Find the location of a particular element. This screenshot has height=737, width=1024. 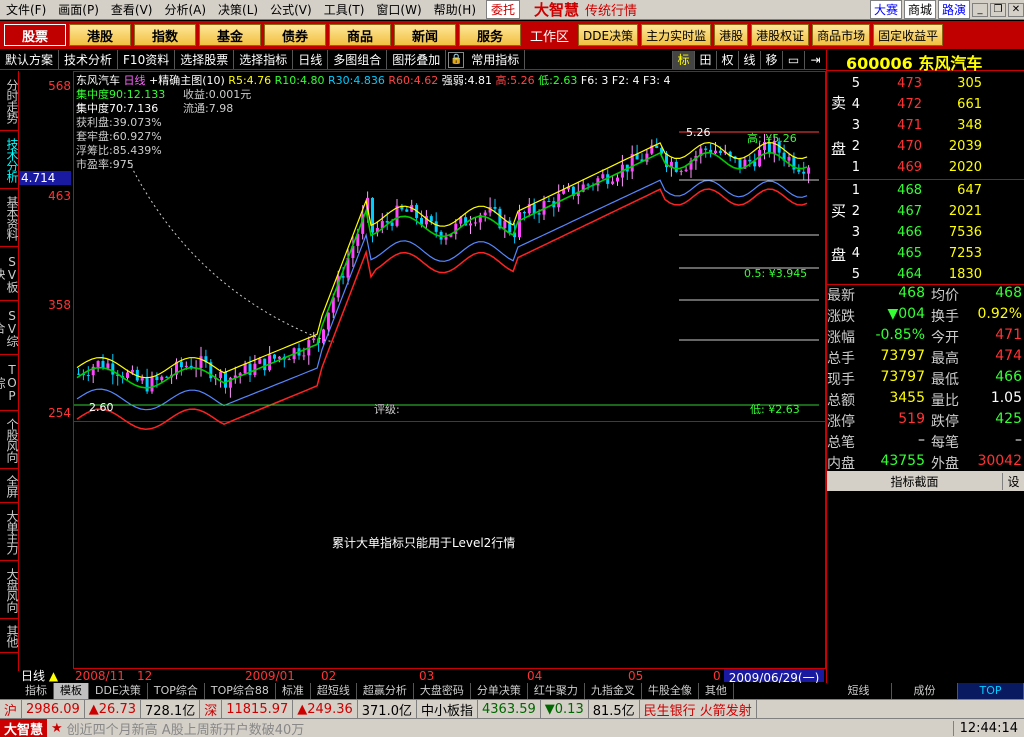

tab-other: 其他 is located at coordinates (9, 636).